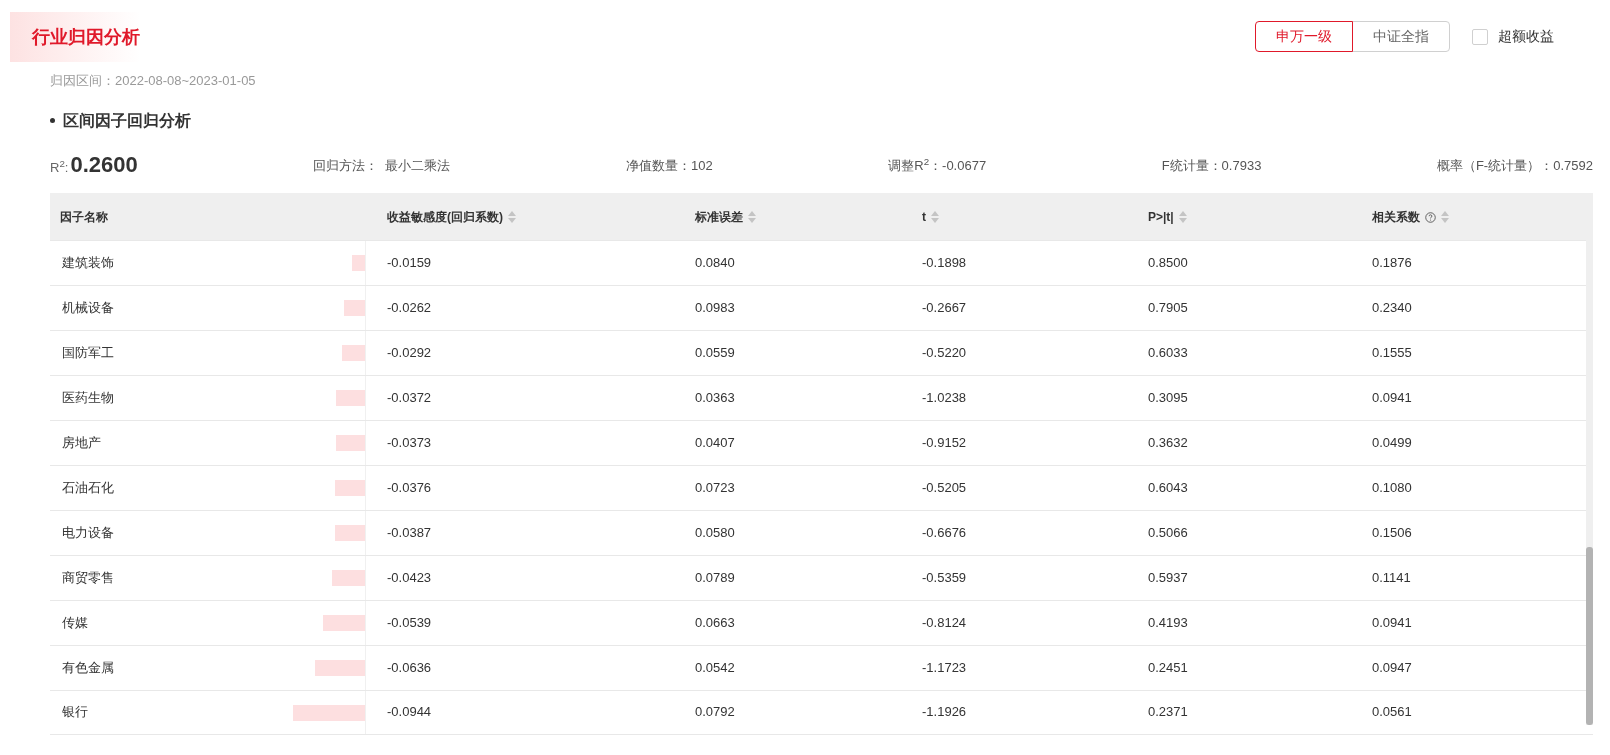 This screenshot has width=1610, height=755. Describe the element at coordinates (409, 352) in the screenshot. I see `table-cell-text: -0.0292` at that location.